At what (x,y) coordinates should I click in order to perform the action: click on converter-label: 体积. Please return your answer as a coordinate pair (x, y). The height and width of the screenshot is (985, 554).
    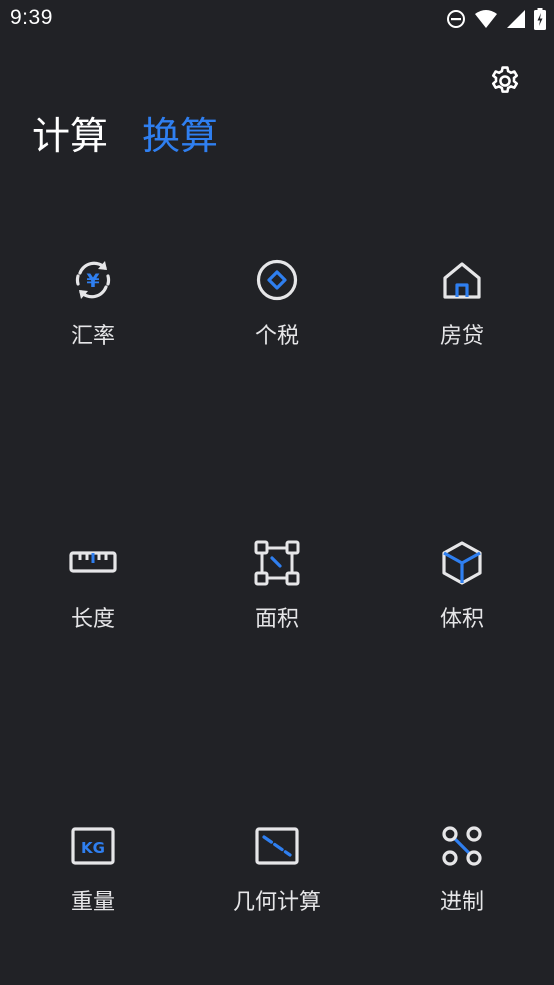
    Looking at the image, I should click on (461, 619).